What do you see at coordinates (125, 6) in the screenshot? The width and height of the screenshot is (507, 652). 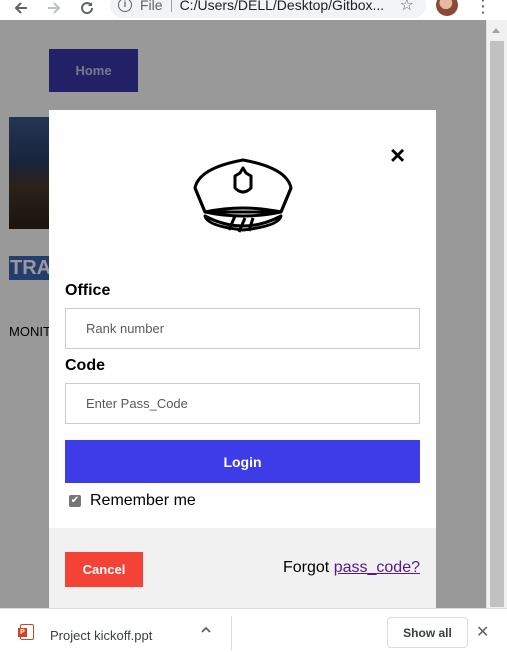 I see `info-icon: i` at bounding box center [125, 6].